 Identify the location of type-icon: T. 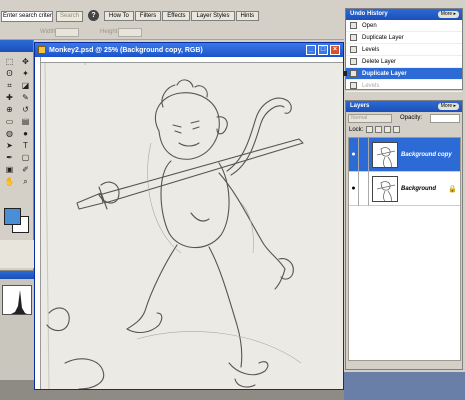
(25, 145).